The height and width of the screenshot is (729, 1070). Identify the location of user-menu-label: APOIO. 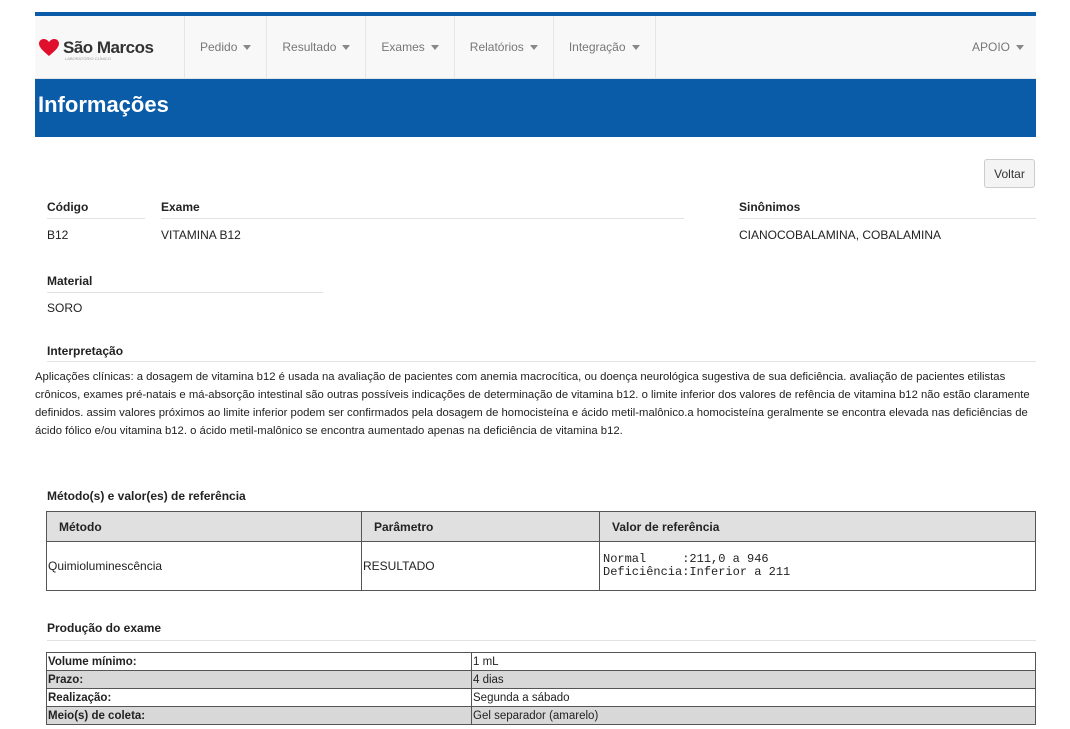
(990, 47).